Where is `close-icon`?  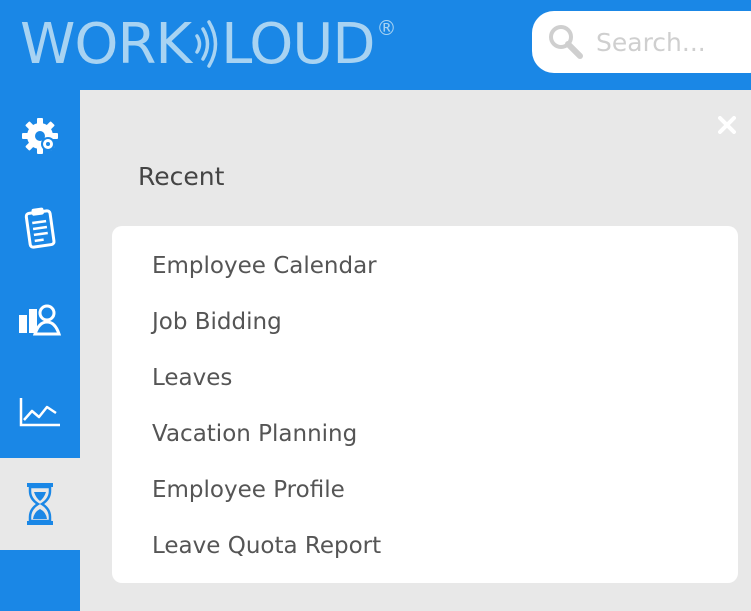
close-icon is located at coordinates (727, 125).